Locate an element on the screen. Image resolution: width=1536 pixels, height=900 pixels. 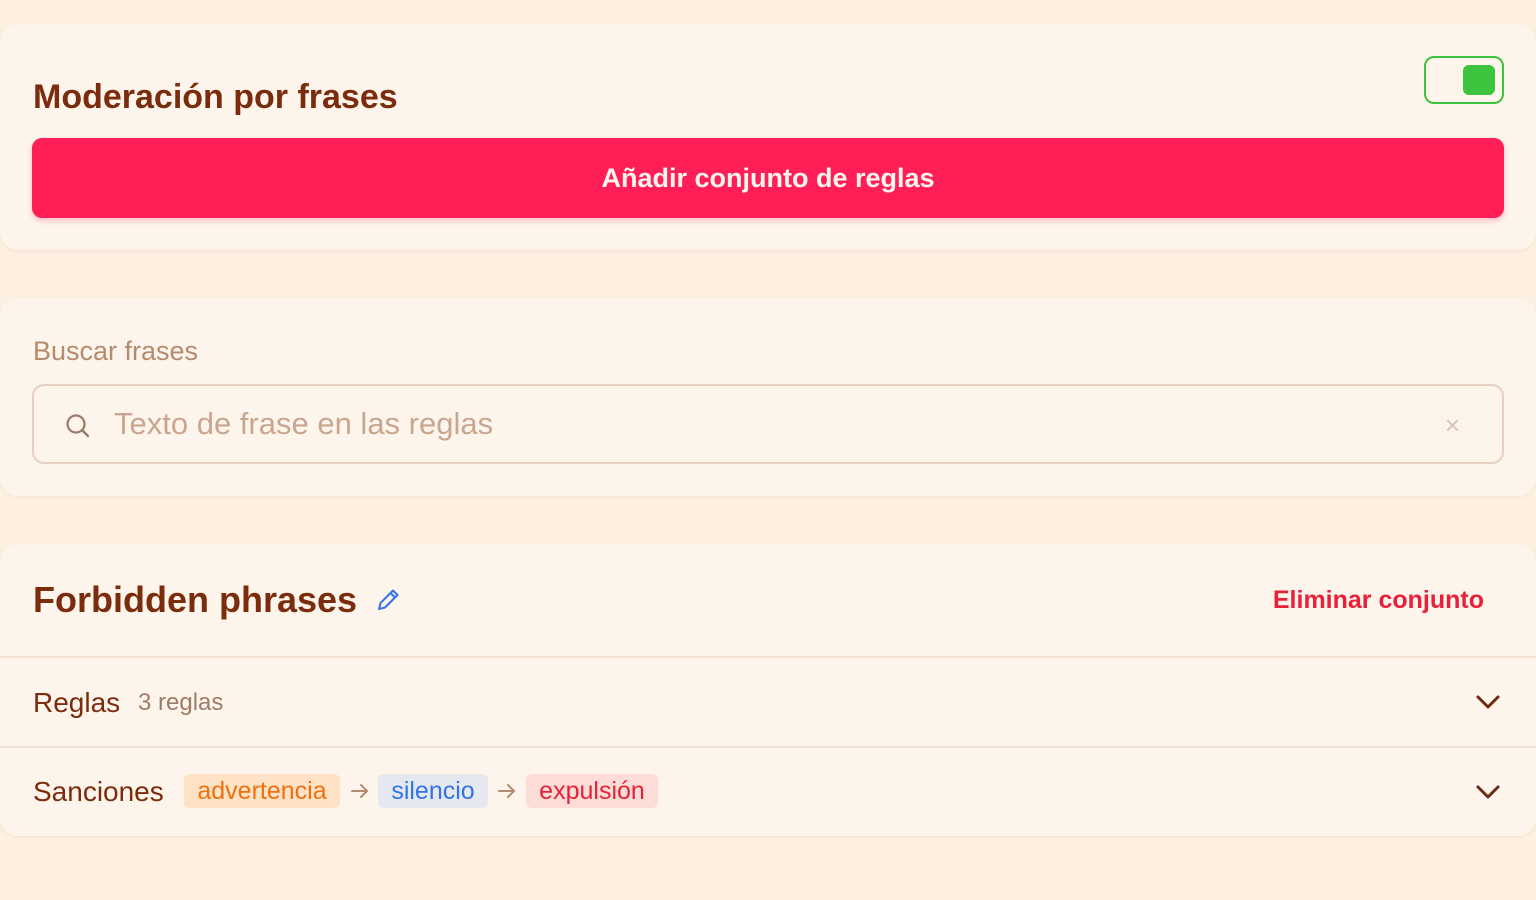
ruleset-title: Forbidden phrases is located at coordinates (195, 599).